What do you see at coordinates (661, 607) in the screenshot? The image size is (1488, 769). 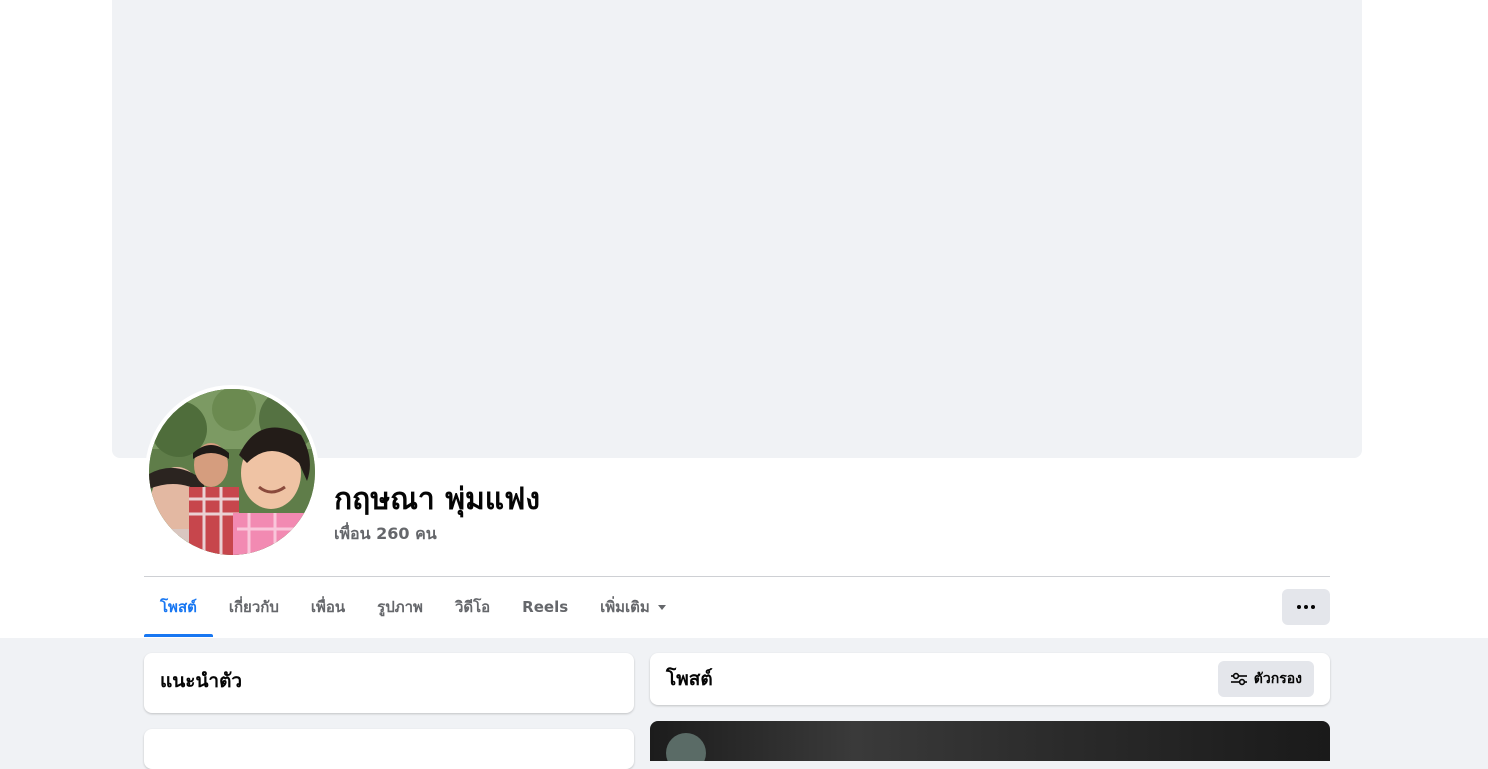 I see `chevron-down-icon` at bounding box center [661, 607].